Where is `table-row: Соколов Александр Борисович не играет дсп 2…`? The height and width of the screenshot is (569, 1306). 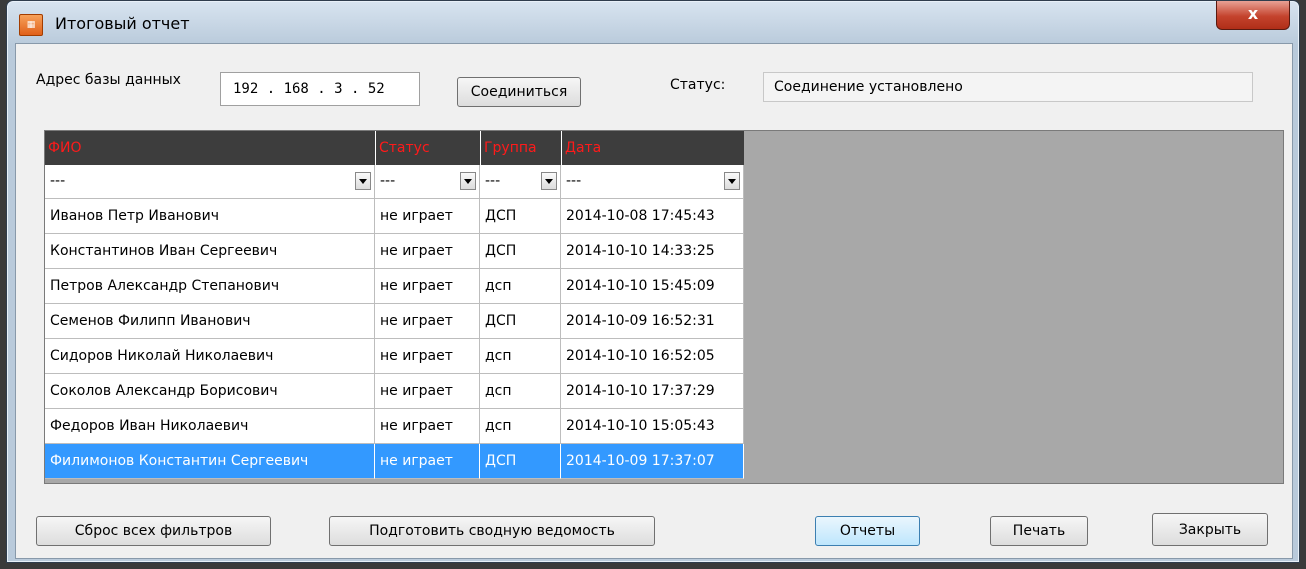 table-row: Соколов Александр Борисович не играет дсп 2… is located at coordinates (394, 391).